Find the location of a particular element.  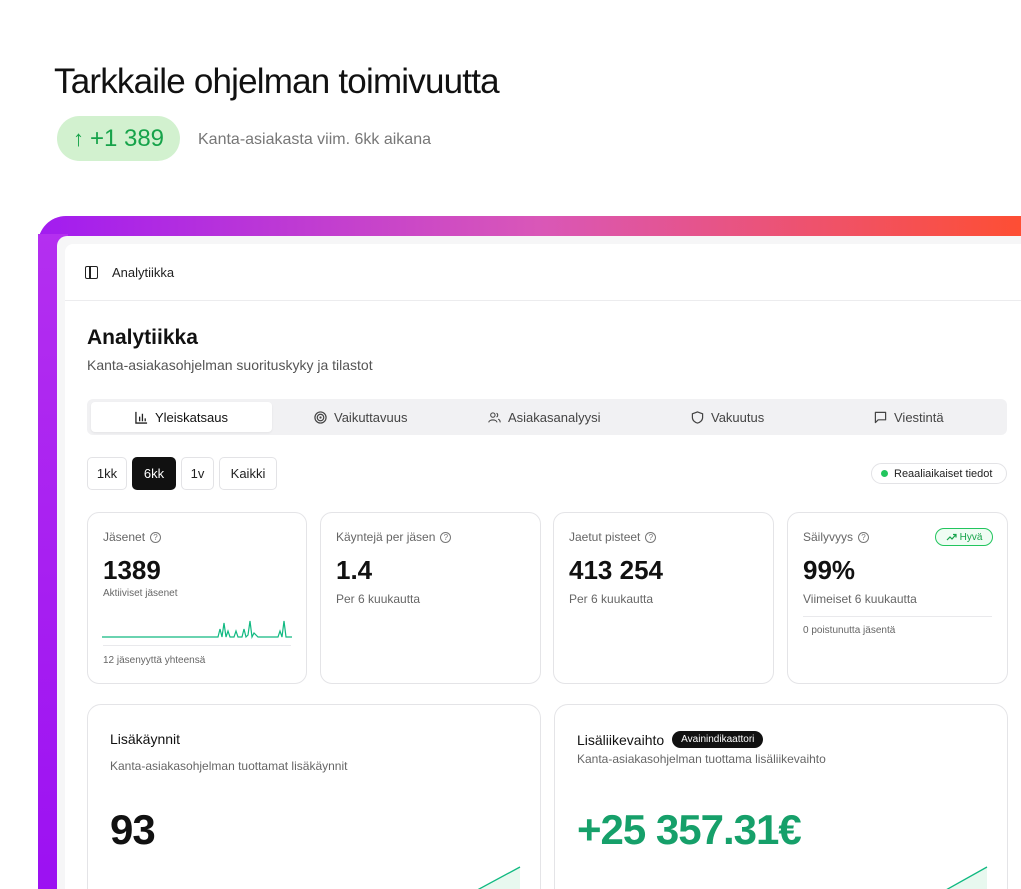

visits-value: 1.4 is located at coordinates (354, 570).